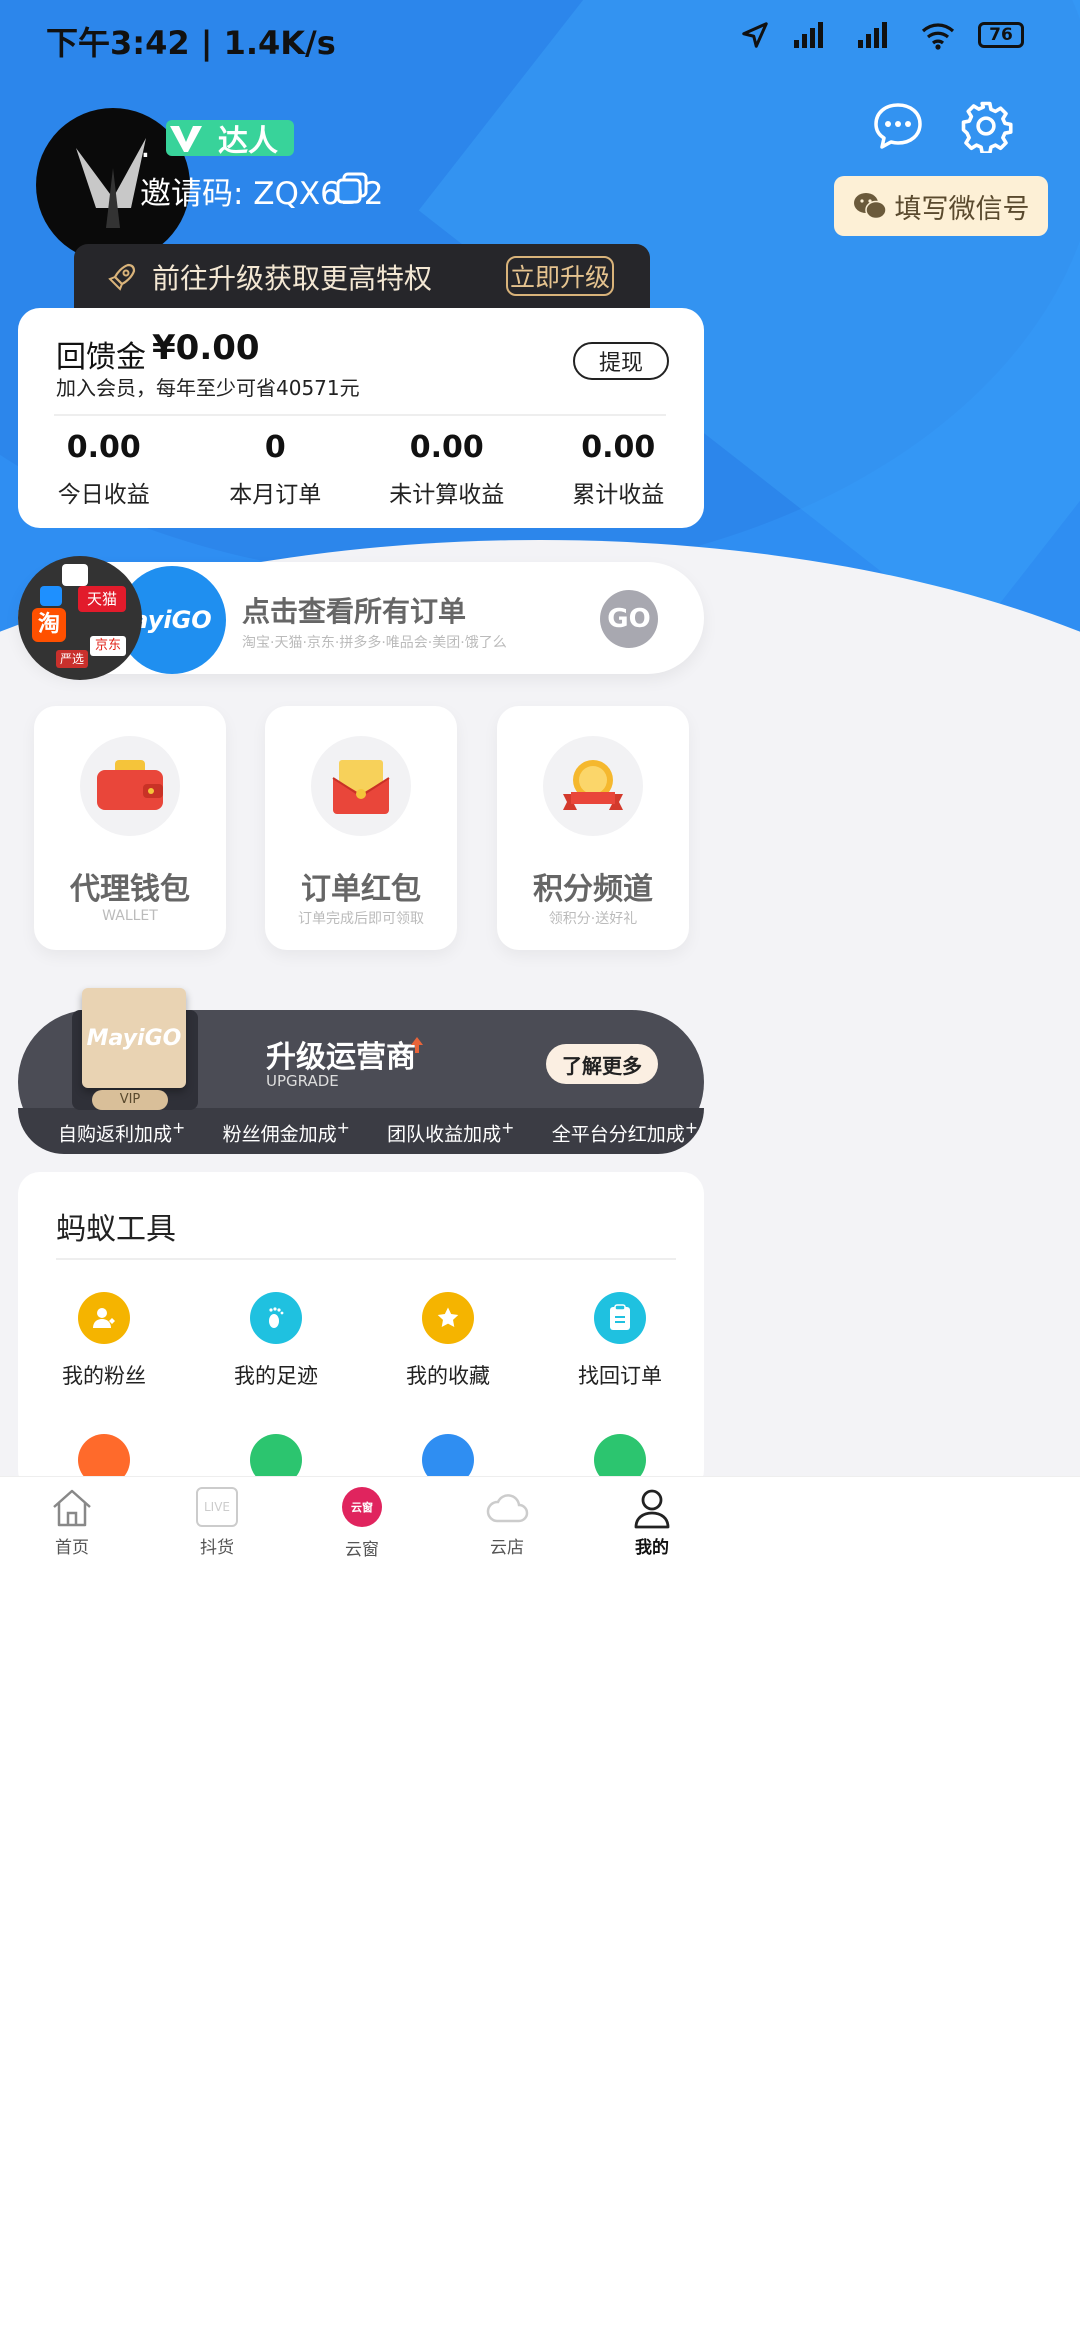 The width and height of the screenshot is (1080, 2340). I want to click on chat-bubble-icon, so click(898, 126).